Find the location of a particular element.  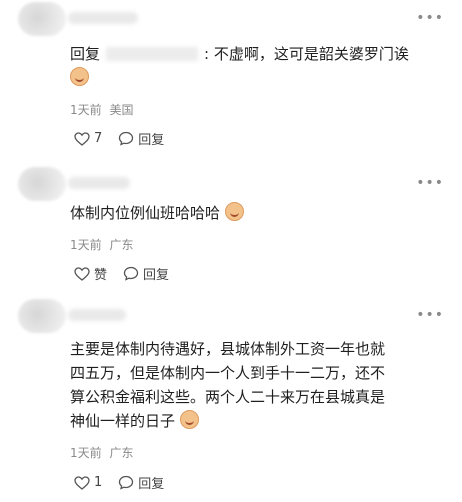

emoji-row is located at coordinates (79, 77).